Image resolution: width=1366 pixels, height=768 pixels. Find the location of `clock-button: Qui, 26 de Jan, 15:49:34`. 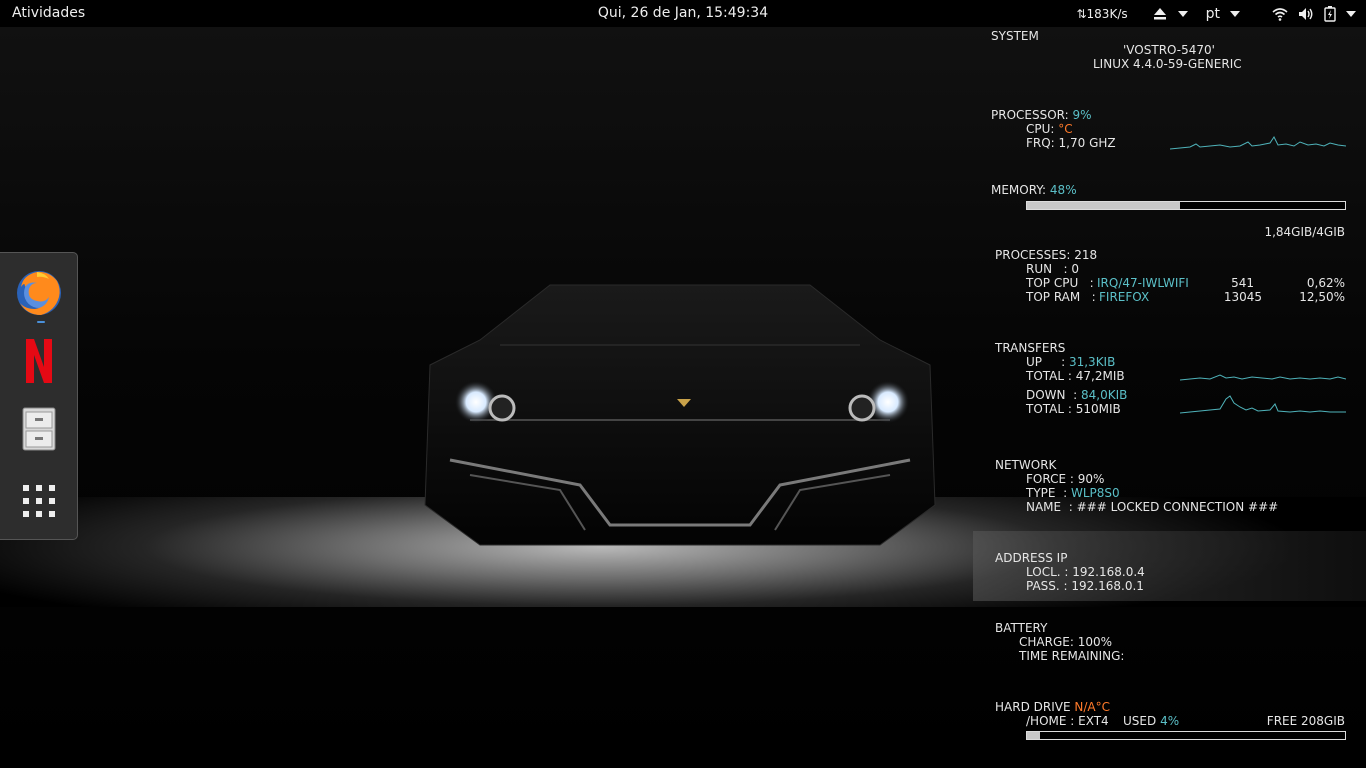

clock-button: Qui, 26 de Jan, 15:49:34 is located at coordinates (683, 13).